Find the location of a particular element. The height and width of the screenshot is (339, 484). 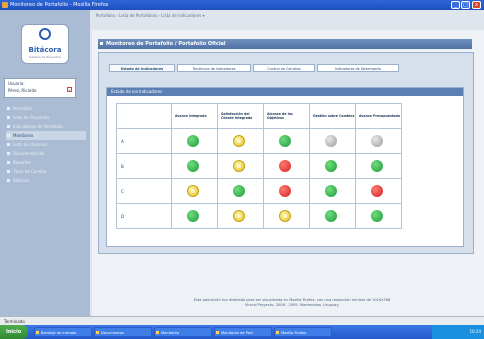

user-name: Pérez, Ricardo is located at coordinates (22, 90).